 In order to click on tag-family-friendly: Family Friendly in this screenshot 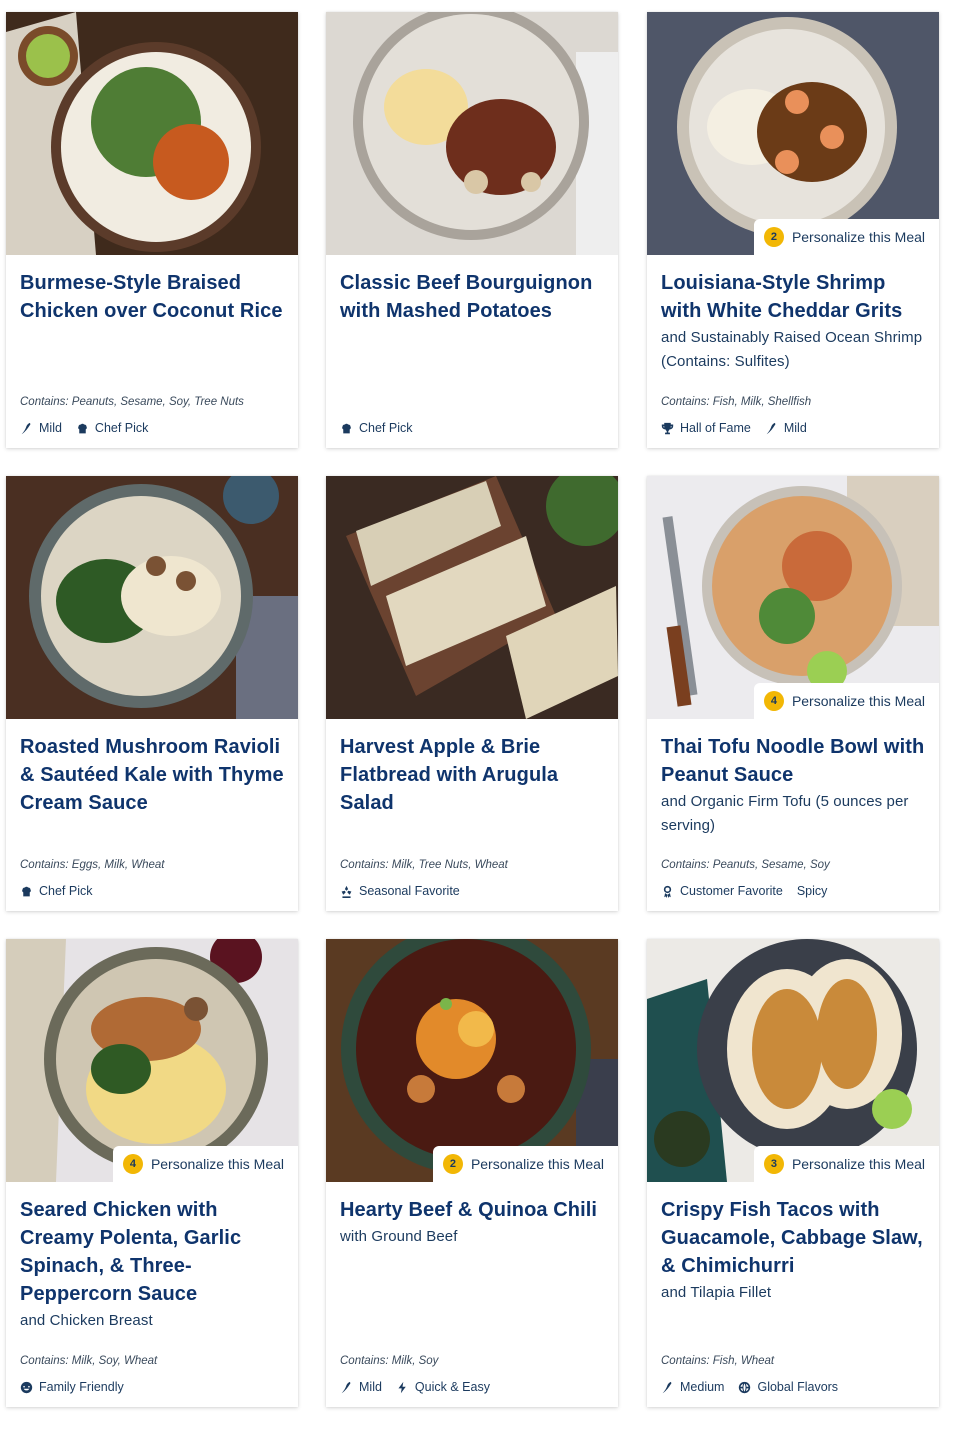, I will do `click(72, 1387)`.